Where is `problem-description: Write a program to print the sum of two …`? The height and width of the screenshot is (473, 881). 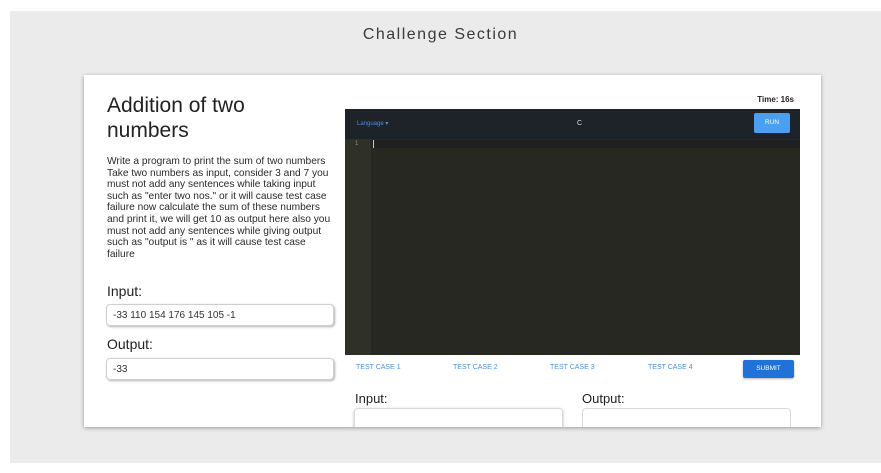 problem-description: Write a program to print the sum of two … is located at coordinates (219, 208).